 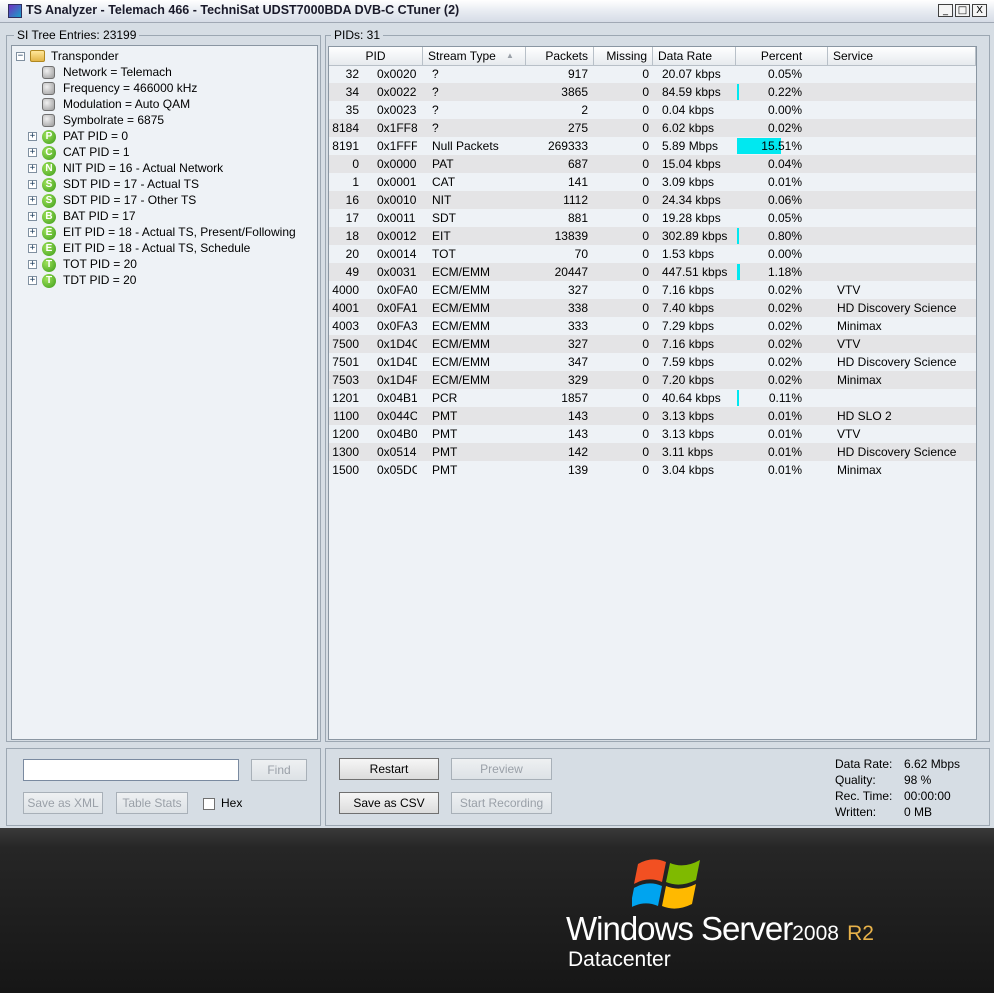 I want to click on table-row: 8184 0x1FF8? 275 0 6.02 kbps 0.02%, so click(x=652, y=128).